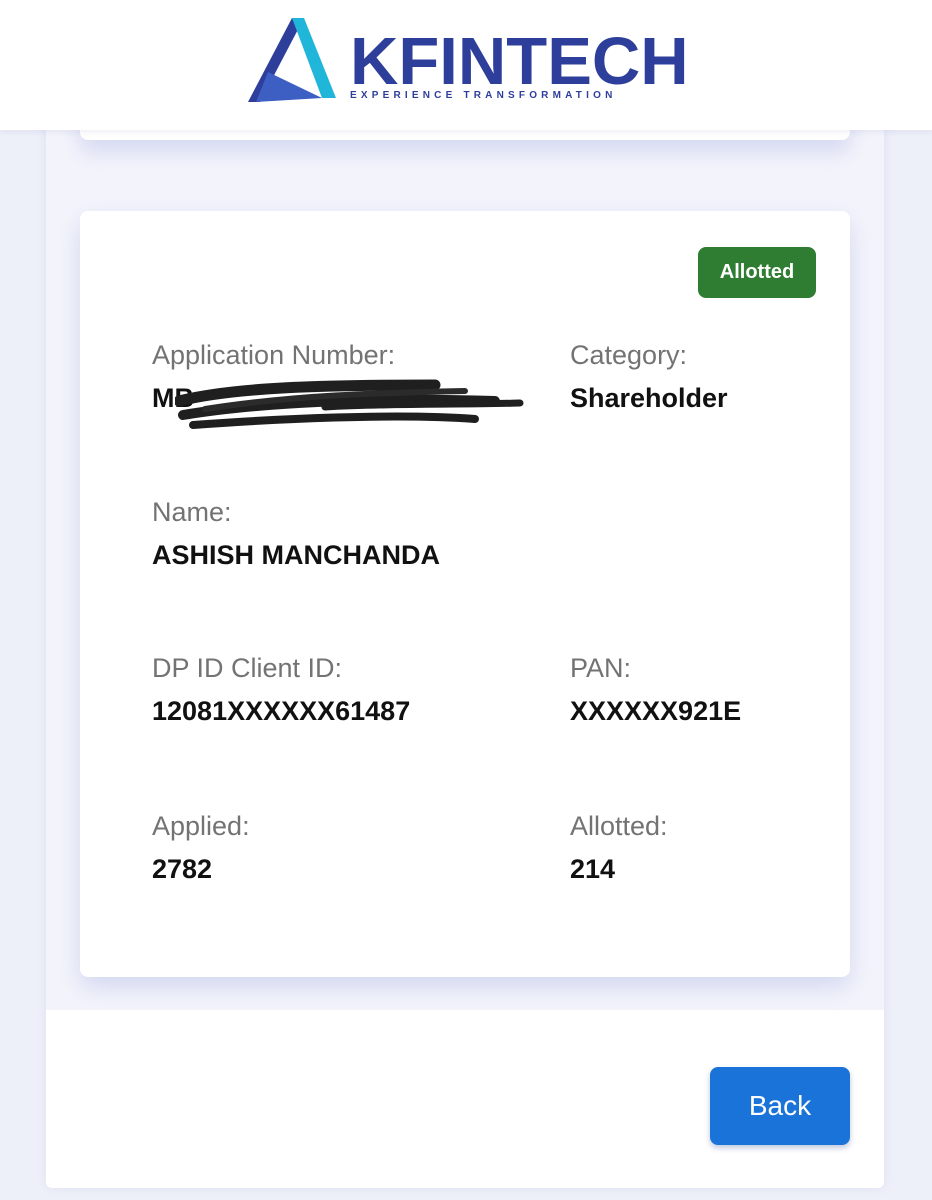  I want to click on kfintech-logo: KFINTECH EXPERIENCE TRANSFORMATION, so click(467, 61).